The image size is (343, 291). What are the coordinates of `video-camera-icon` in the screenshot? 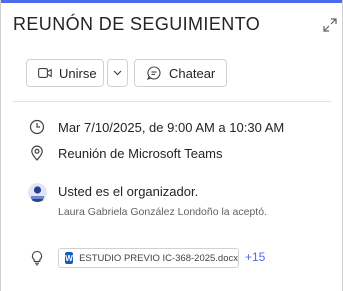 It's located at (45, 73).